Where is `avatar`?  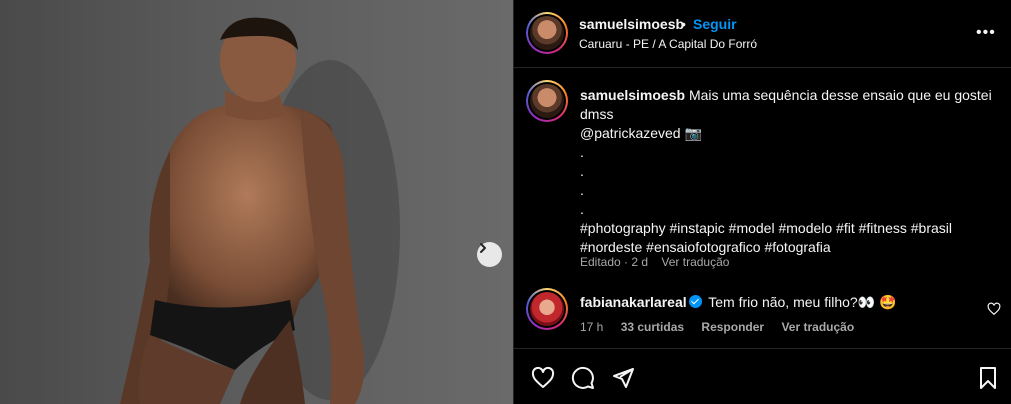 avatar is located at coordinates (547, 33).